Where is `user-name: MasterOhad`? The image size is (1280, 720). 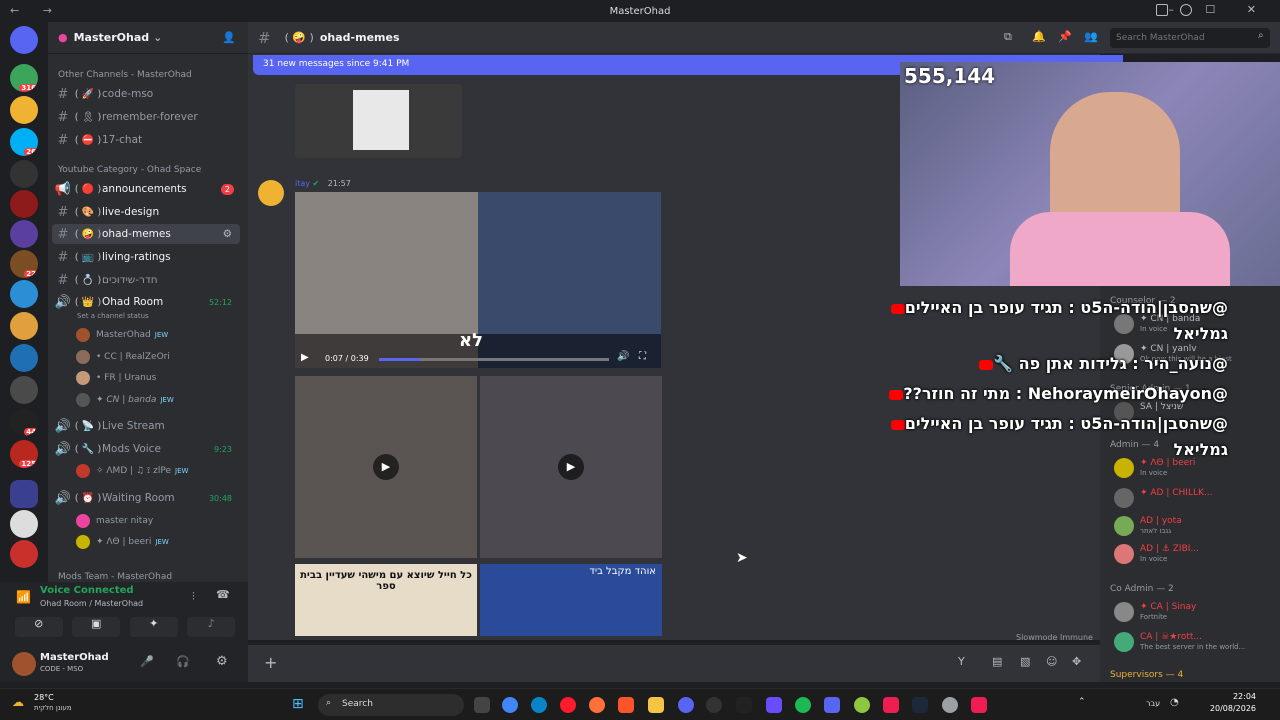 user-name: MasterOhad is located at coordinates (74, 657).